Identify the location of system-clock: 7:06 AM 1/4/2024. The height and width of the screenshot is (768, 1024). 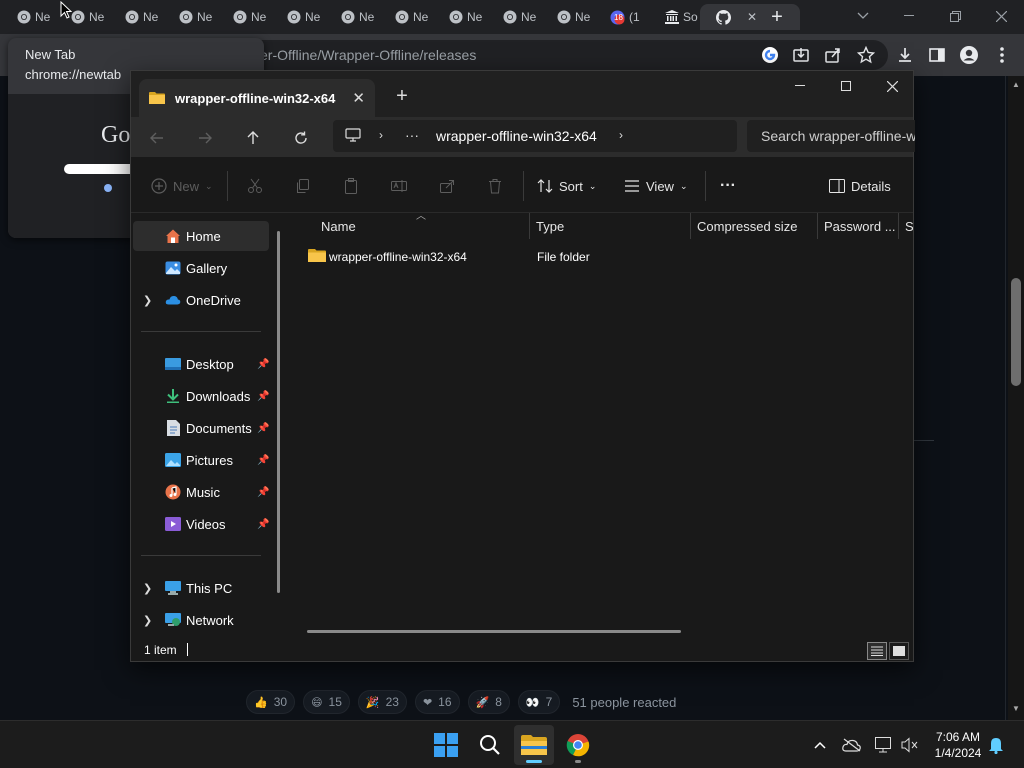
(958, 745).